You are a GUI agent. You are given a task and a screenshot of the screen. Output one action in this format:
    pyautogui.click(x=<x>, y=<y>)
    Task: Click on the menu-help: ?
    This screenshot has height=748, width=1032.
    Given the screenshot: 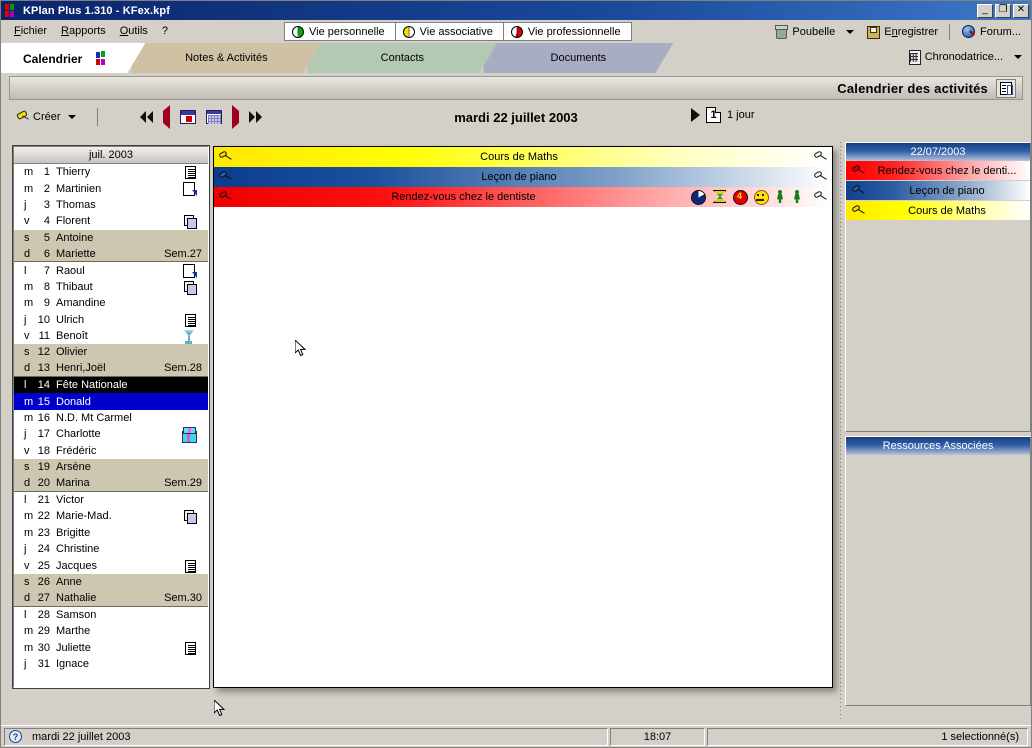 What is the action you would take?
    pyautogui.click(x=165, y=31)
    